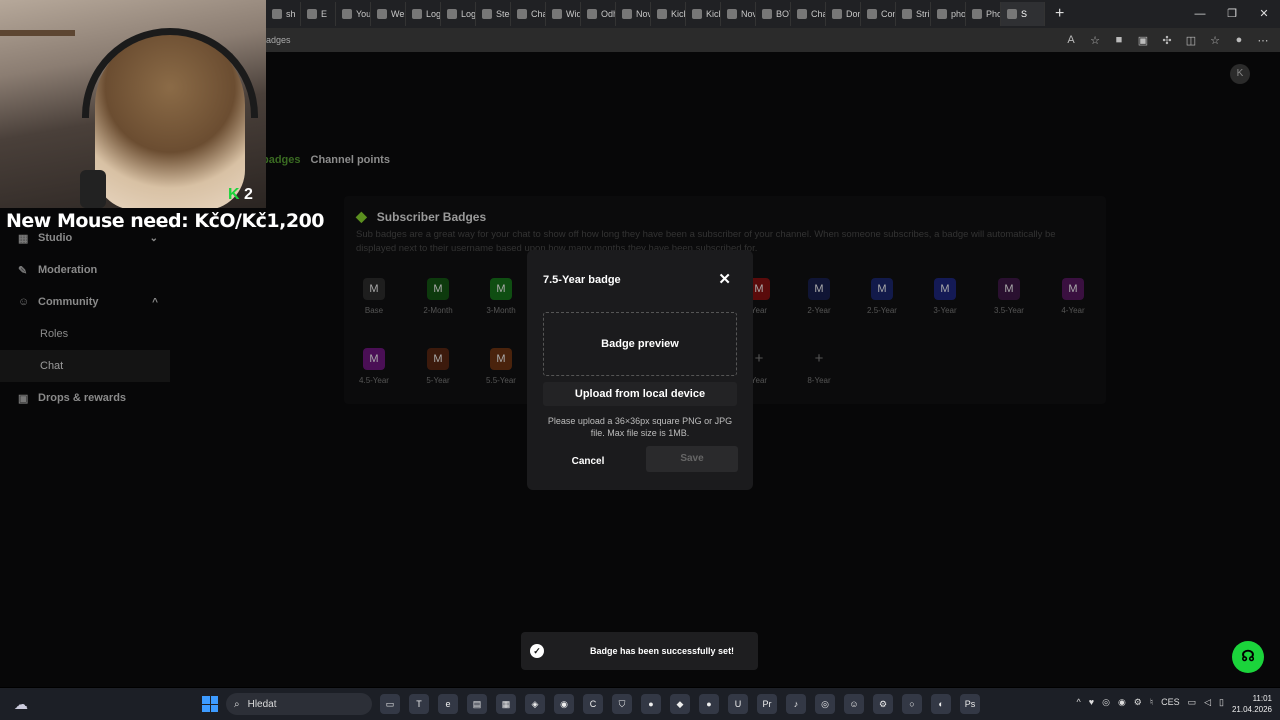  What do you see at coordinates (1191, 40) in the screenshot?
I see `split-screen-icon: ◫` at bounding box center [1191, 40].